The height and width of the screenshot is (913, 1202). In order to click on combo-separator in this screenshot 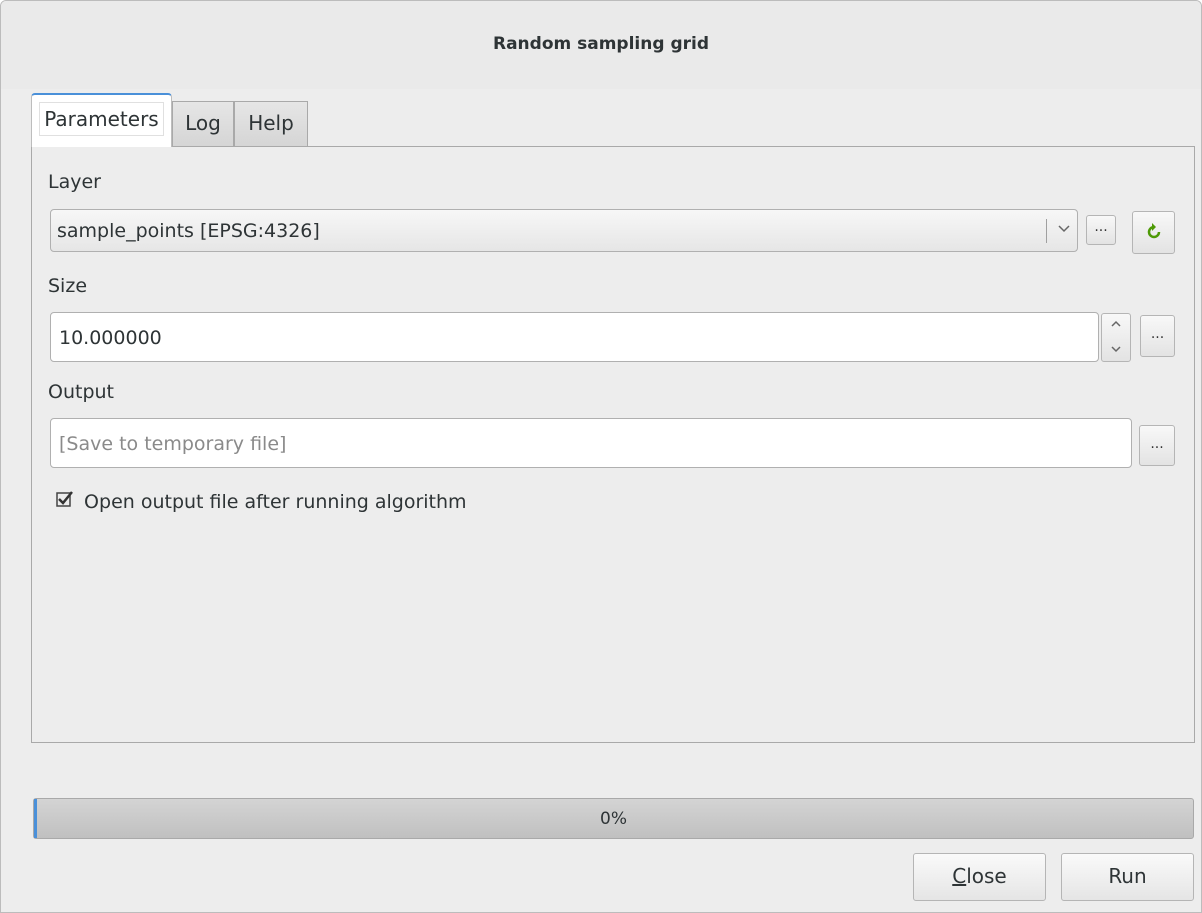, I will do `click(1046, 231)`.